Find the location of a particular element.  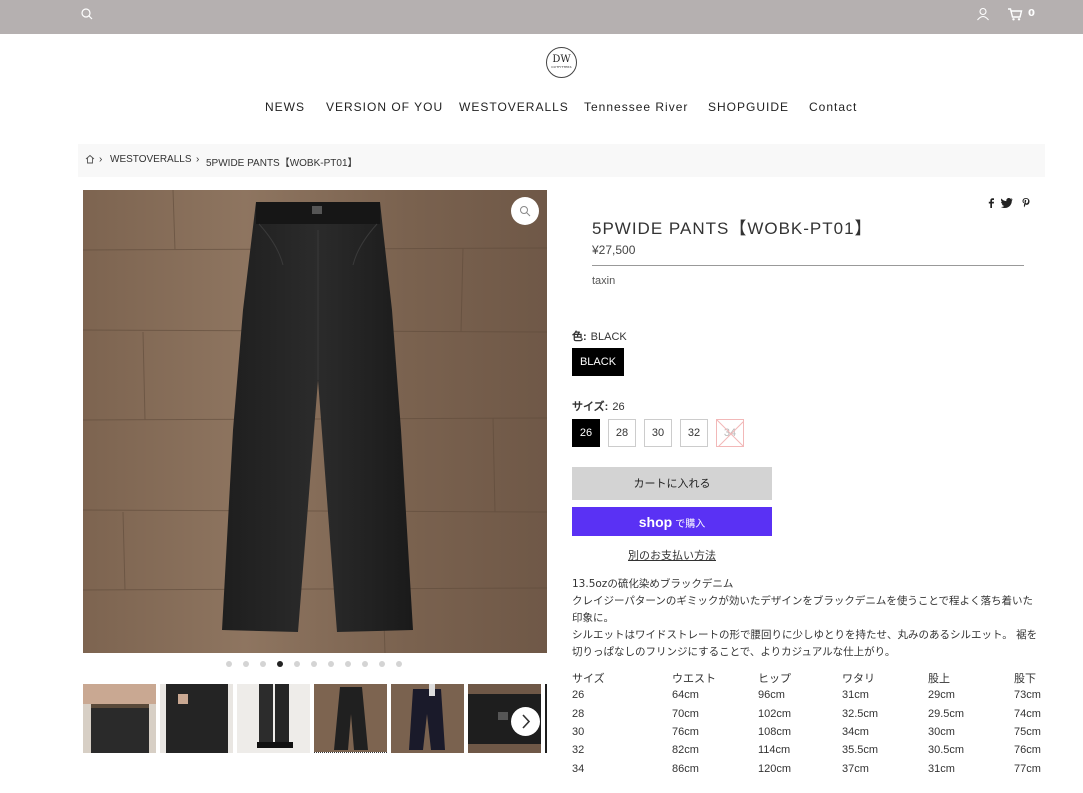

zoom-icon is located at coordinates (525, 211).